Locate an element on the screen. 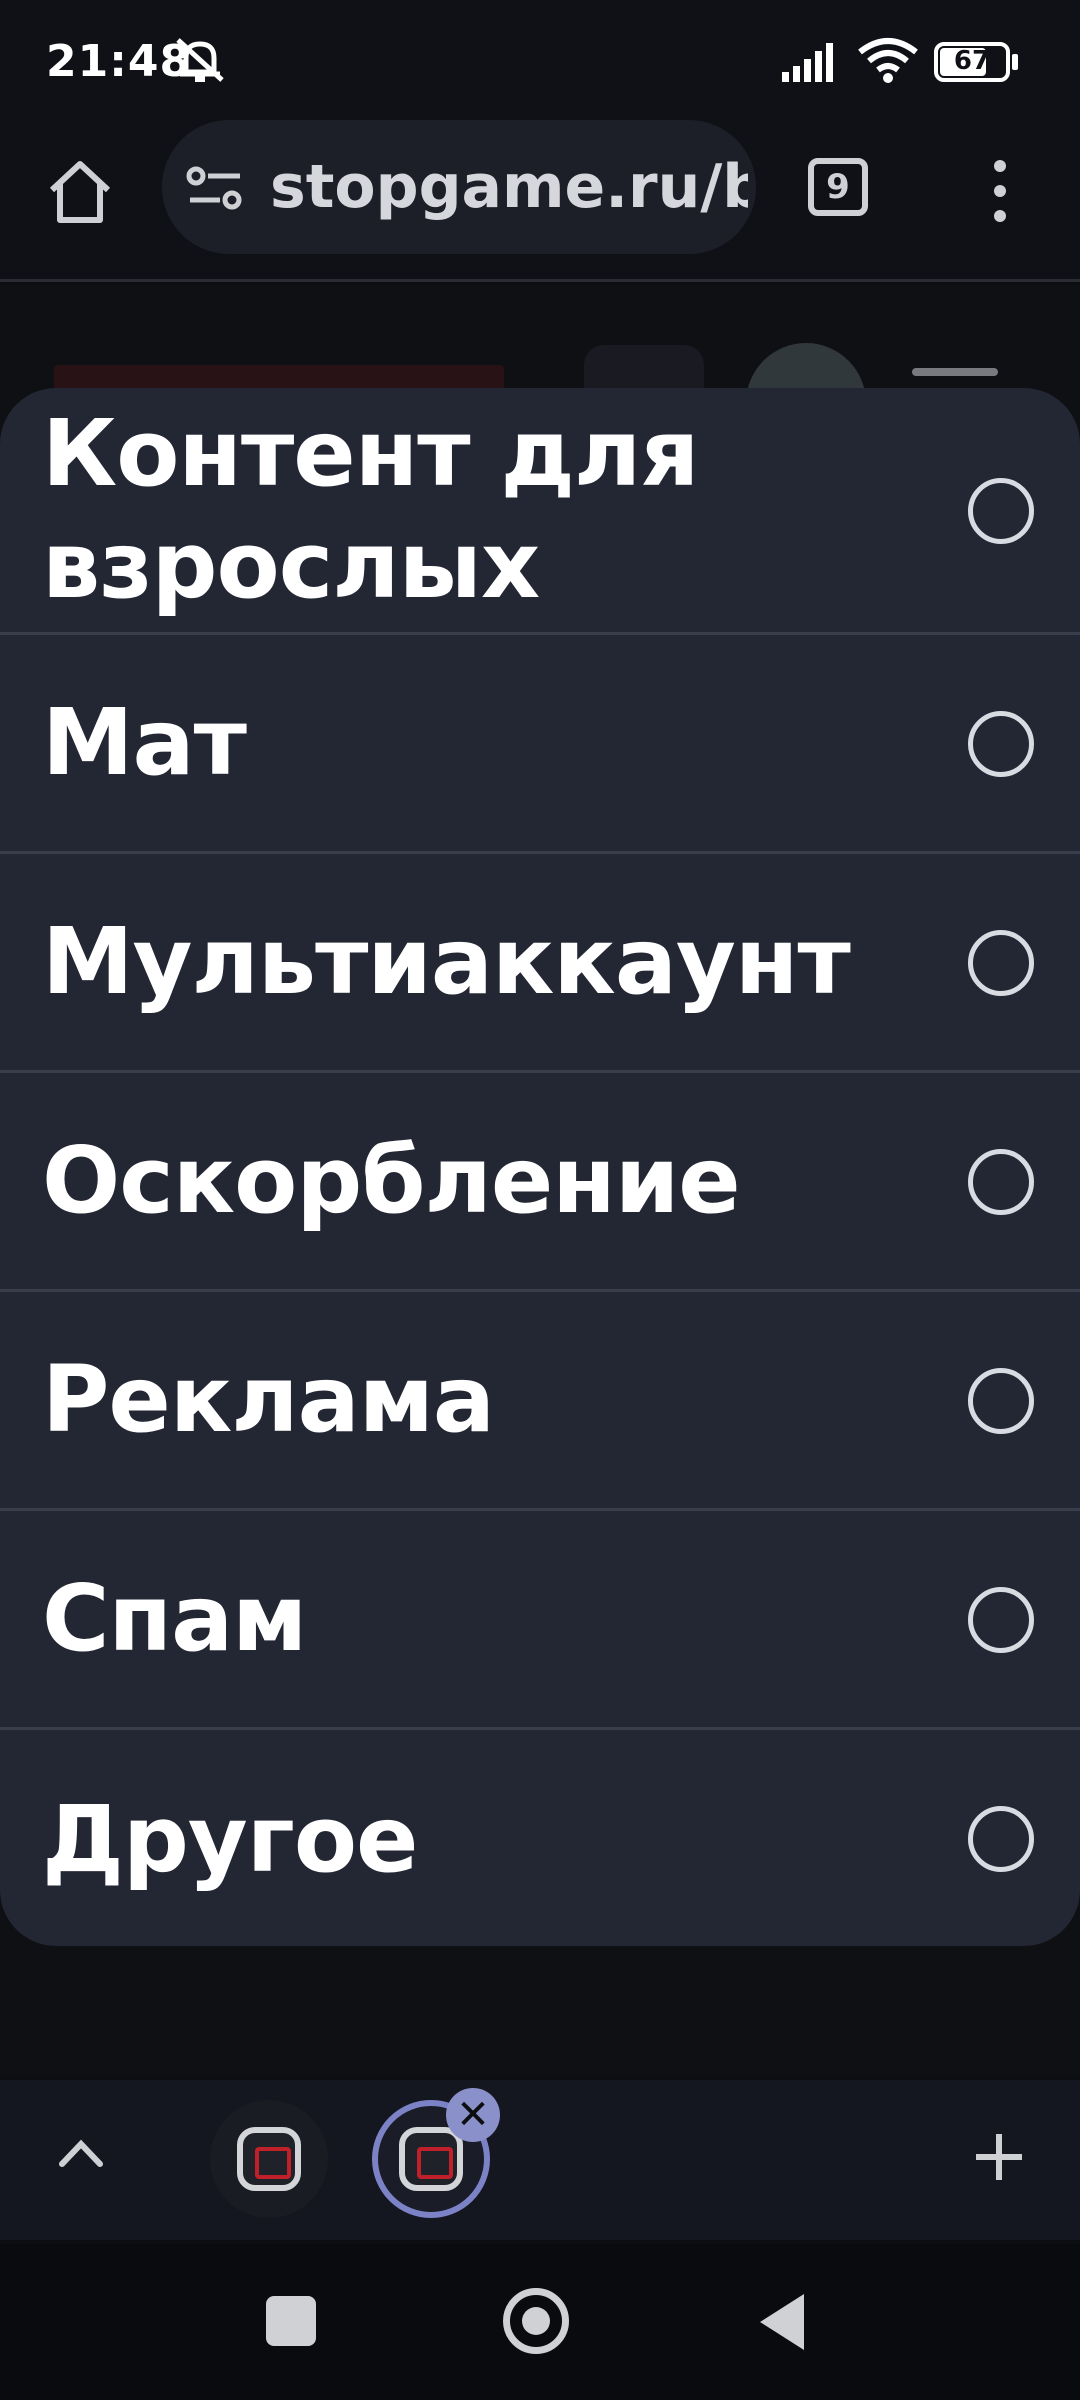  battery-level: 67 is located at coordinates (972, 61).